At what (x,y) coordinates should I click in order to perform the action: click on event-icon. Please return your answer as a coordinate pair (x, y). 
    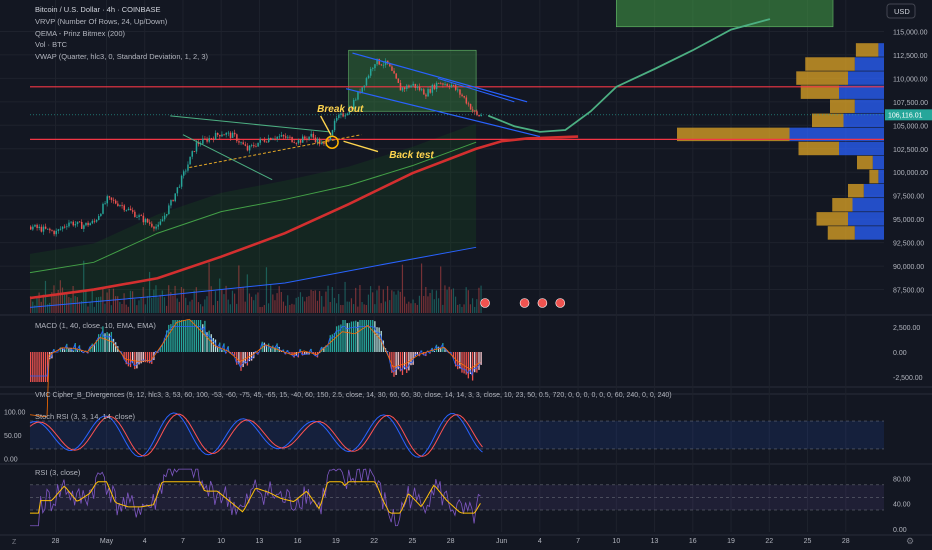
    Looking at the image, I should click on (560, 303).